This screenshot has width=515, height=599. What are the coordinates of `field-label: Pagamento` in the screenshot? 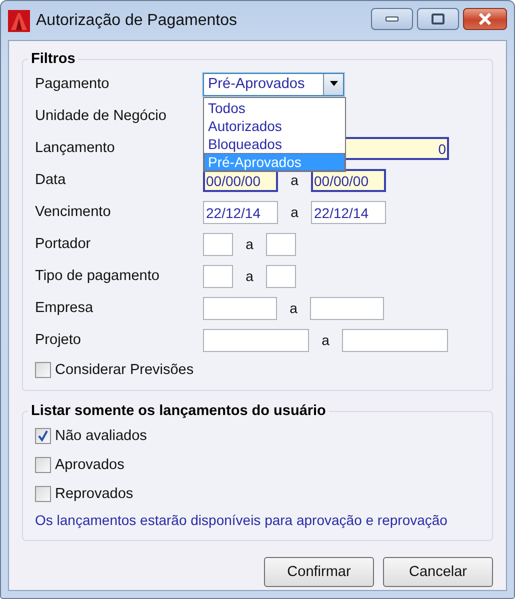 It's located at (72, 84).